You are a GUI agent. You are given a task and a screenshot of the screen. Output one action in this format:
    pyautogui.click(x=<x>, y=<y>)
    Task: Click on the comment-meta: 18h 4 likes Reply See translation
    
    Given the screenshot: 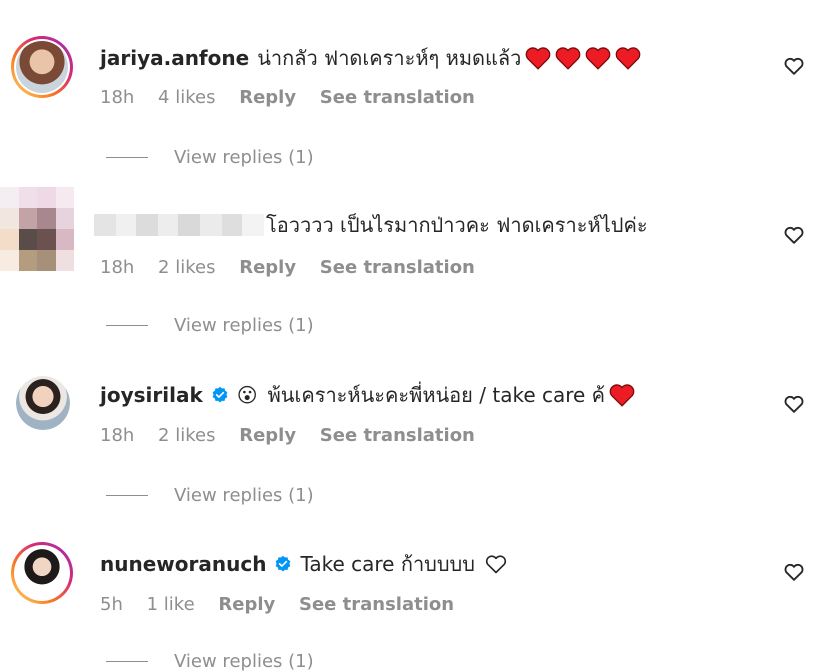 What is the action you would take?
    pyautogui.click(x=296, y=97)
    